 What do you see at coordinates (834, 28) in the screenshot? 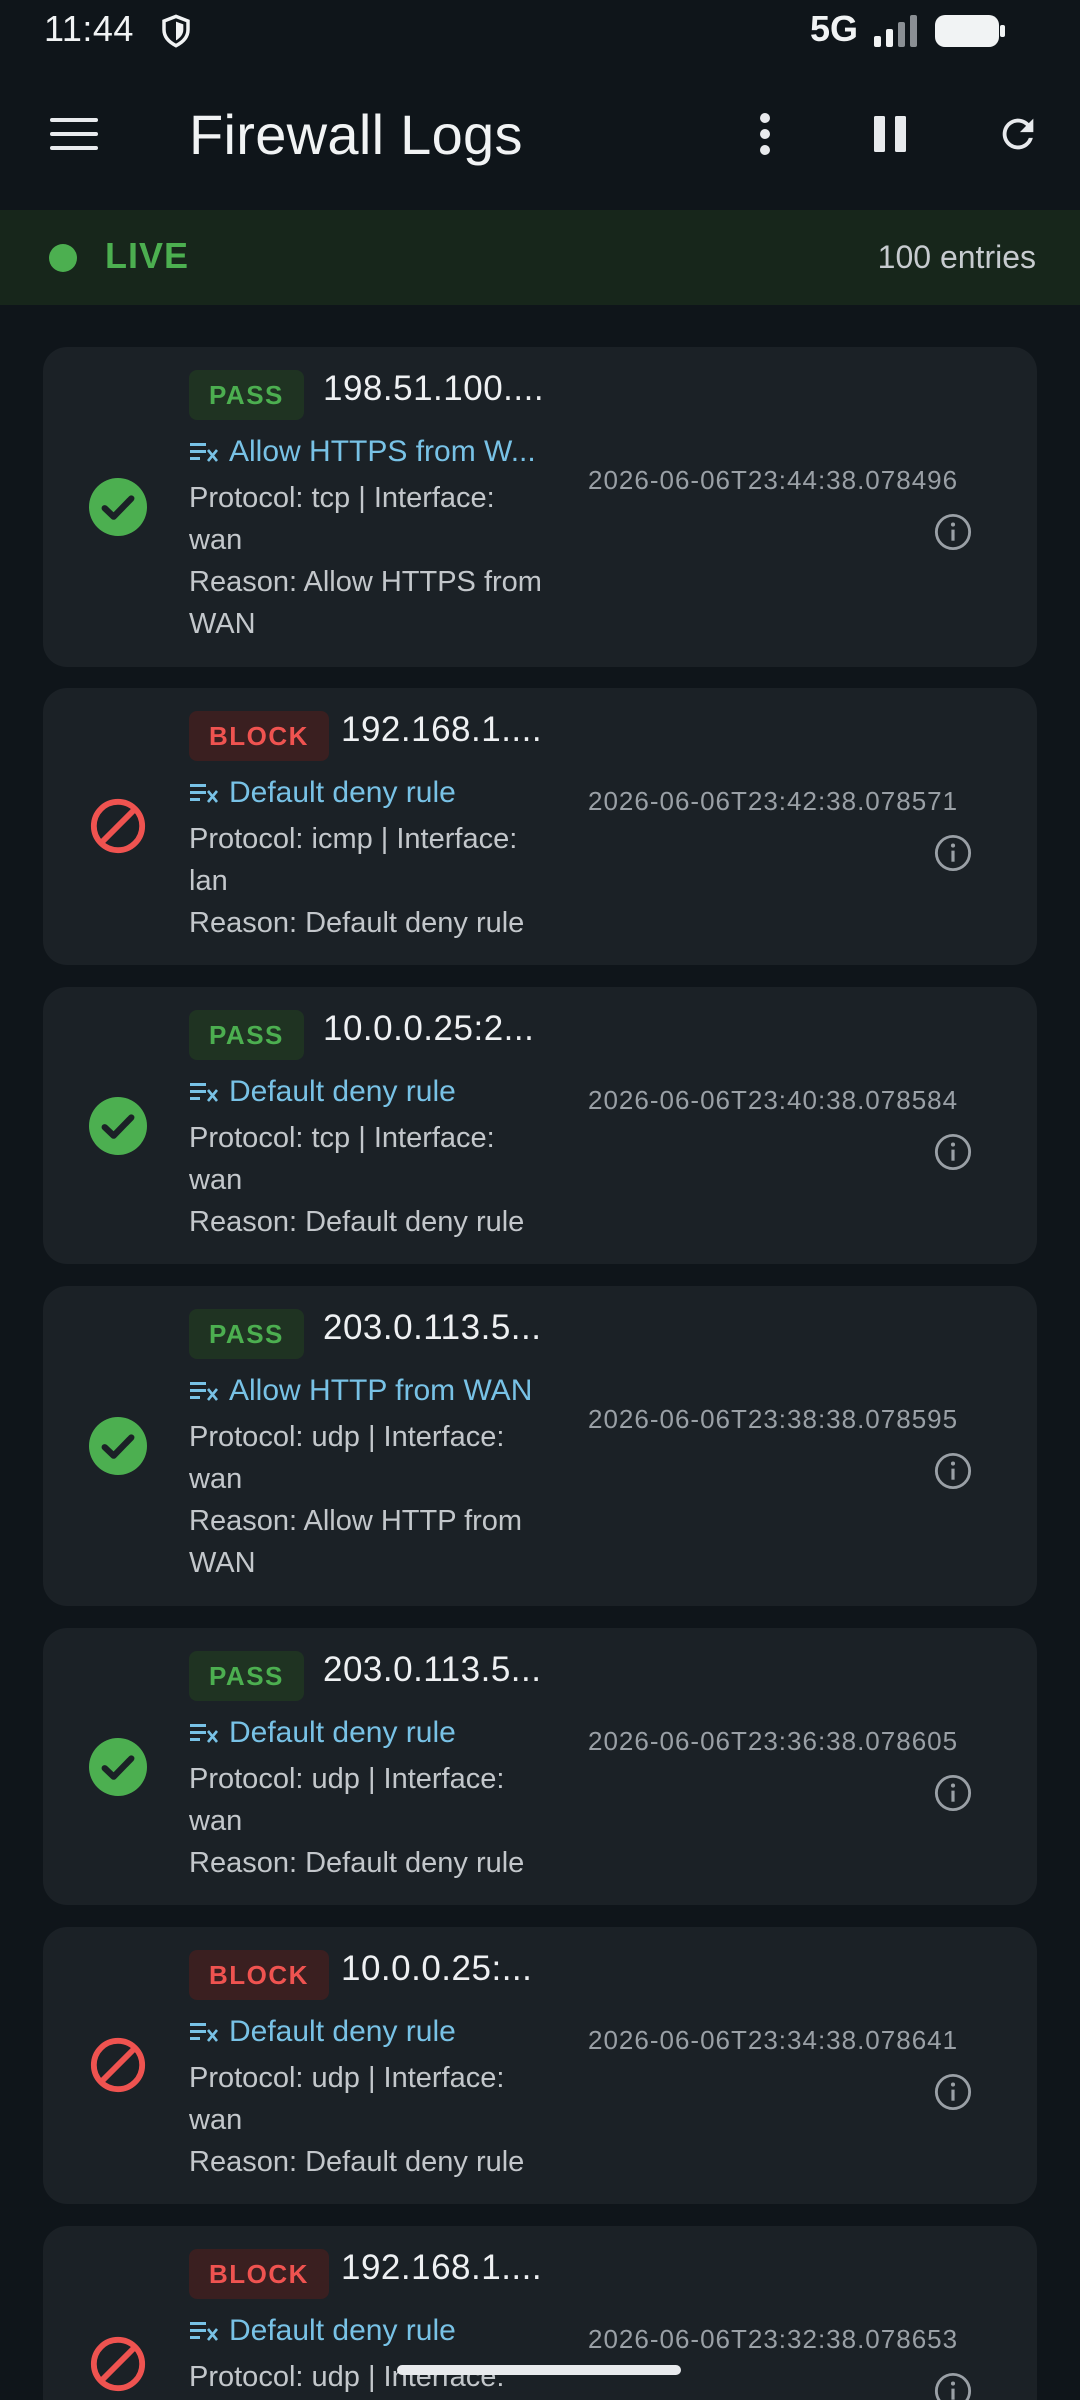
I see `network-type: 5G` at bounding box center [834, 28].